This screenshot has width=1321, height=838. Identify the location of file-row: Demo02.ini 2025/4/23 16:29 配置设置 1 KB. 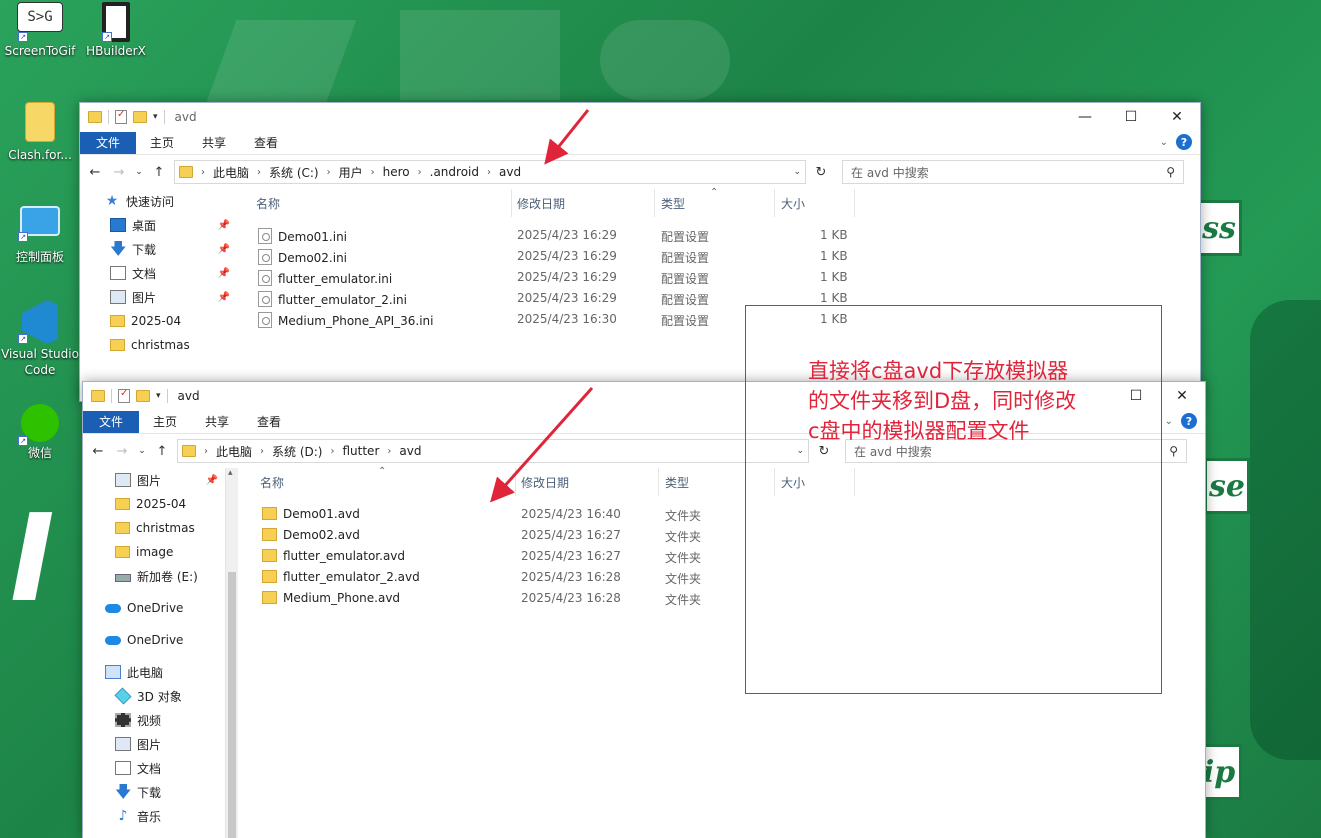
(719, 256).